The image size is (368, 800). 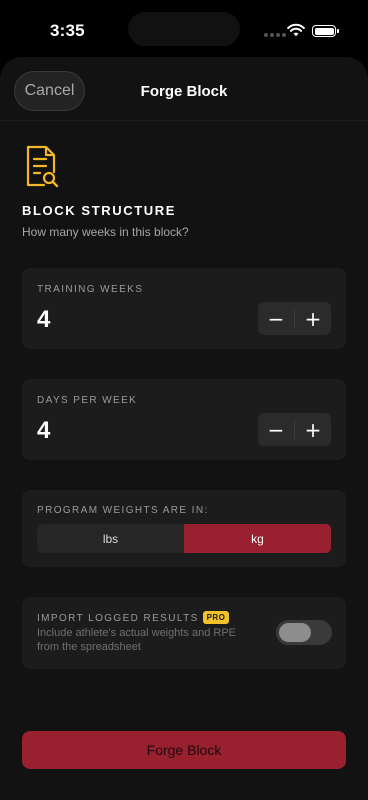 I want to click on battery-icon, so click(x=325, y=31).